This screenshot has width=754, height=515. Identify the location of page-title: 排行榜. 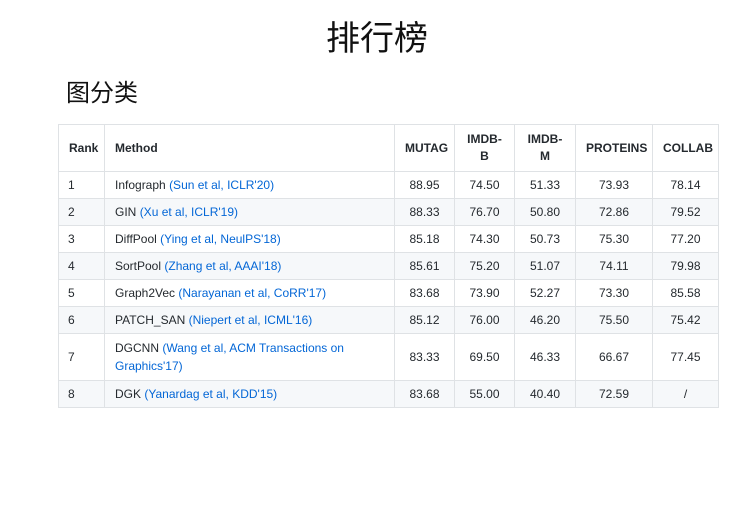
(377, 39).